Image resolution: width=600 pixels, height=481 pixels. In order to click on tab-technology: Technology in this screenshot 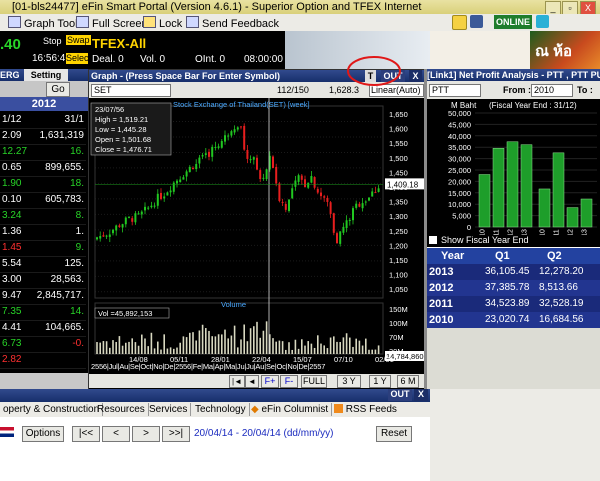, I will do `click(221, 409)`.